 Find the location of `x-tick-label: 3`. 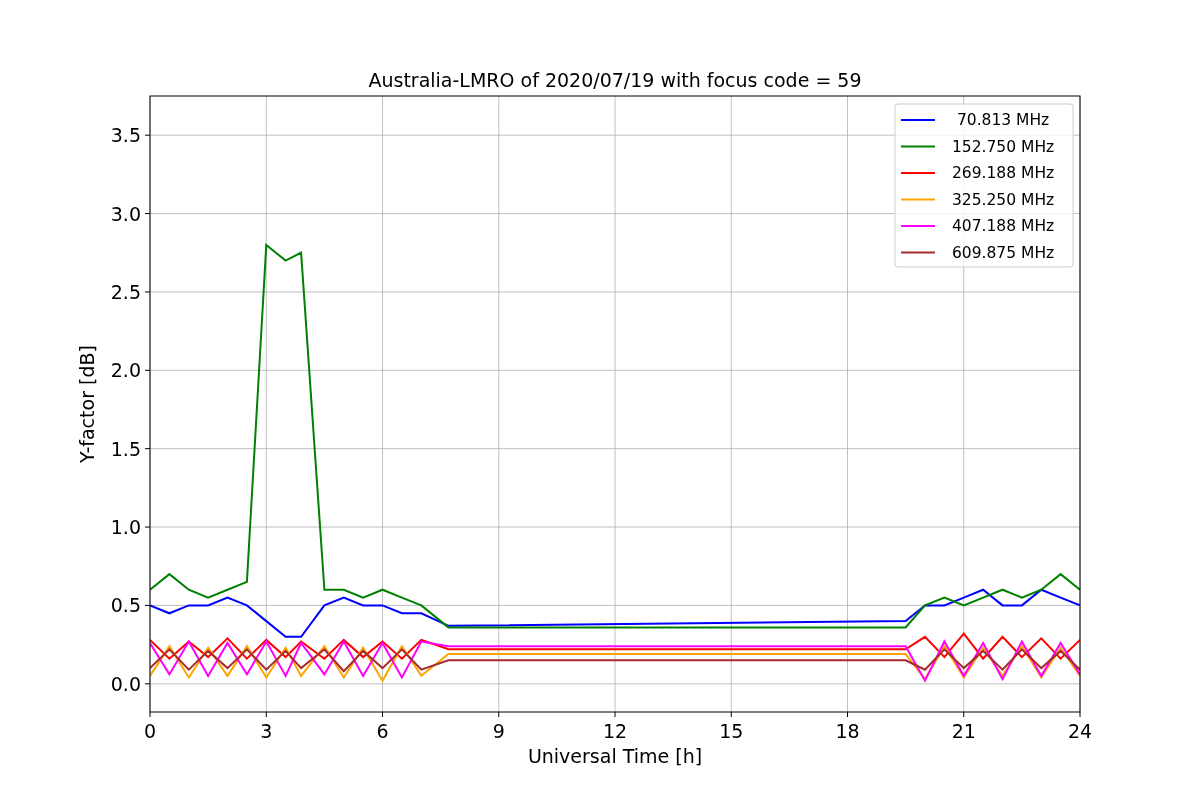

x-tick-label: 3 is located at coordinates (266, 731).